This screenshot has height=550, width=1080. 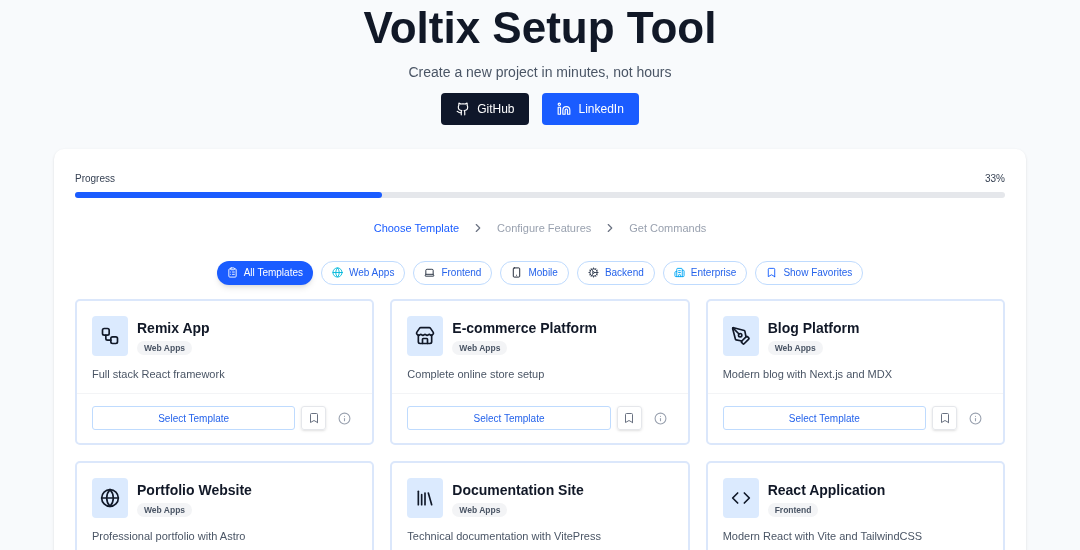 I want to click on laptop-icon, so click(x=430, y=272).